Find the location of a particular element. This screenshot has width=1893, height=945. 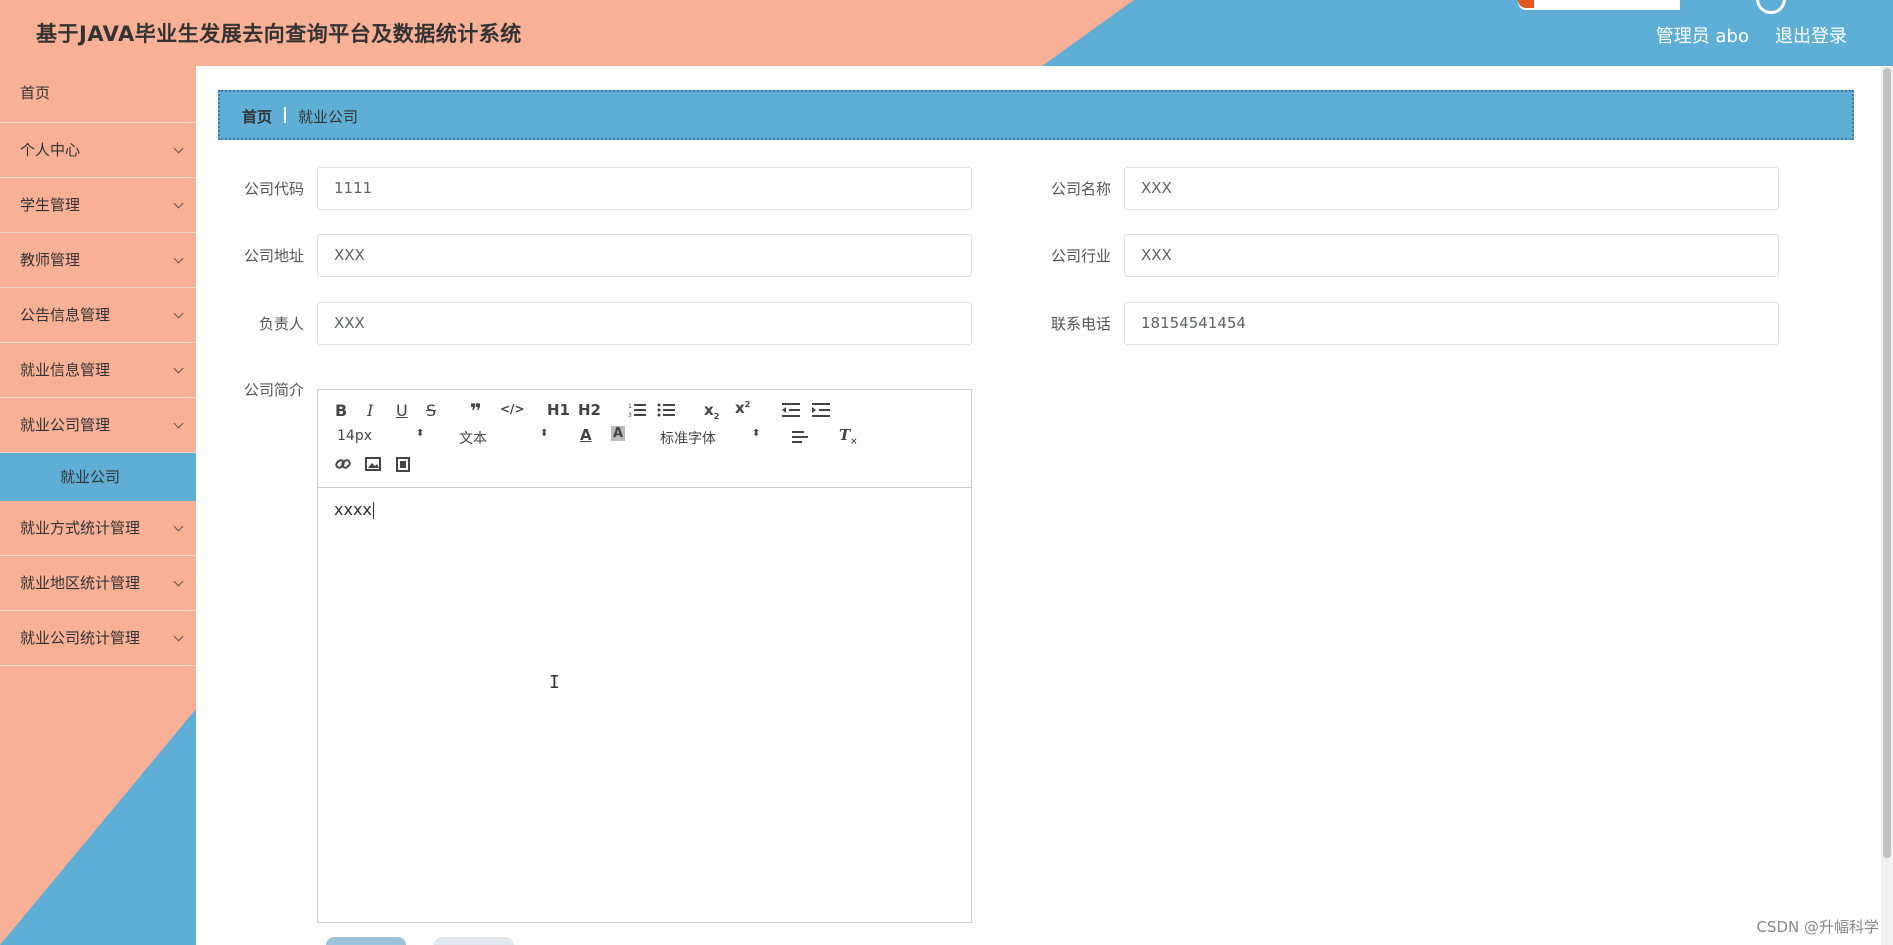

superscript-icon: x2 is located at coordinates (742, 408).